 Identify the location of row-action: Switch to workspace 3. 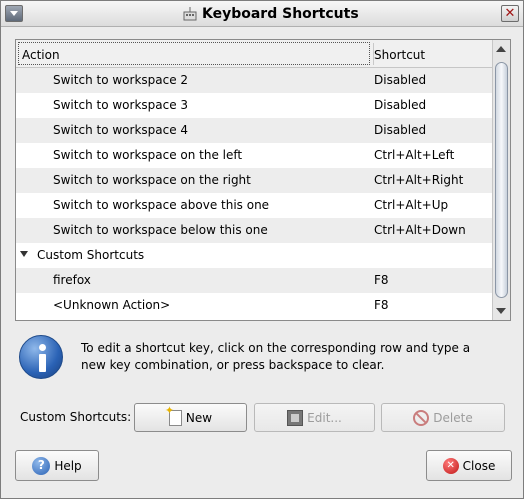
(121, 105).